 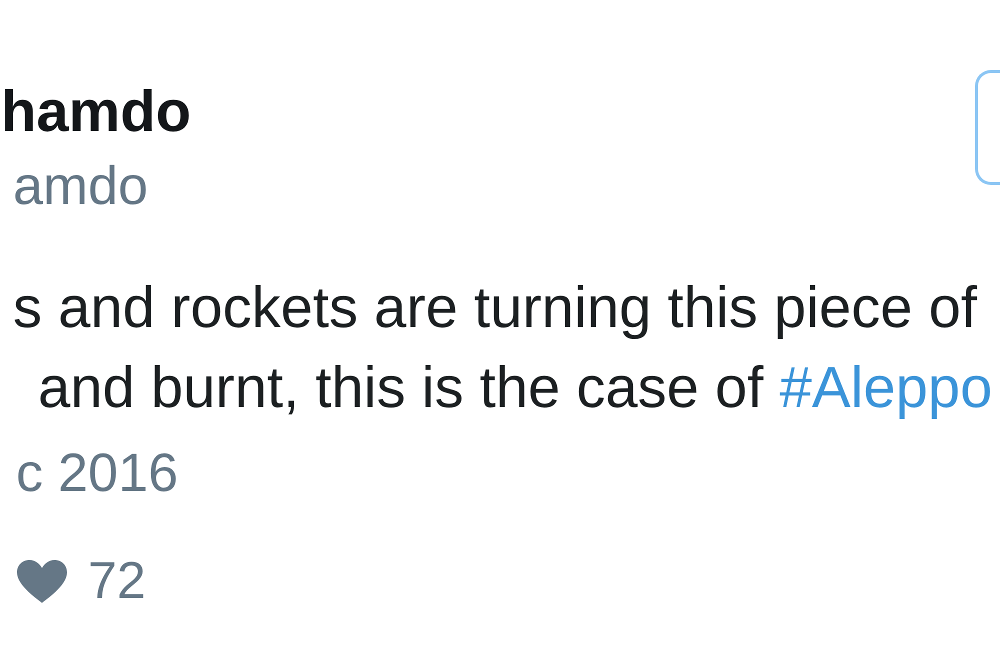 I want to click on tweet-date: c 2016, so click(x=89, y=473).